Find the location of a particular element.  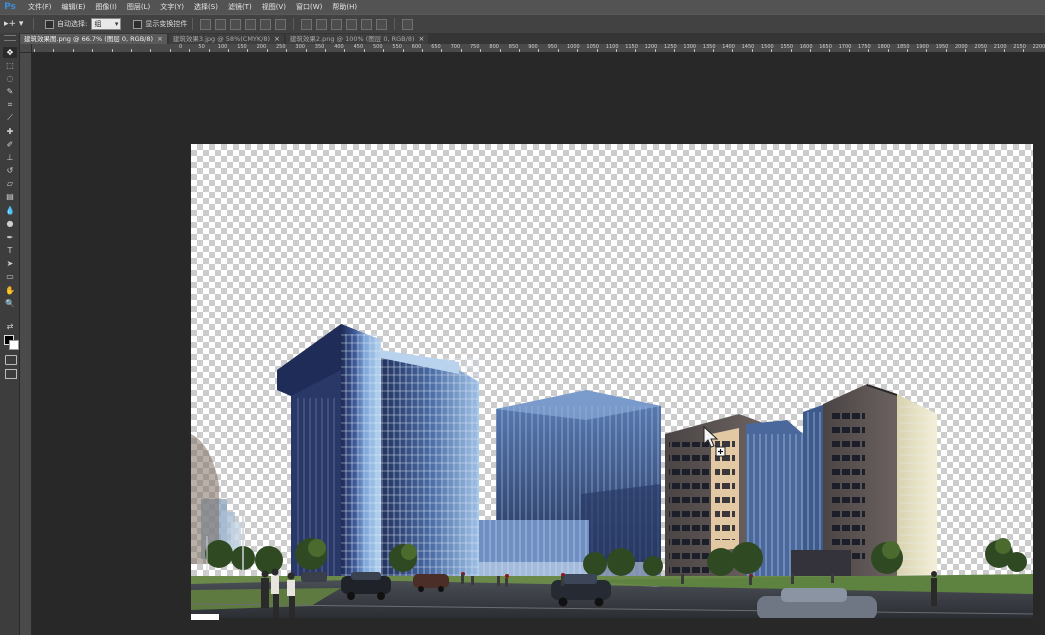

menu-image: 图像(I) is located at coordinates (106, 7).